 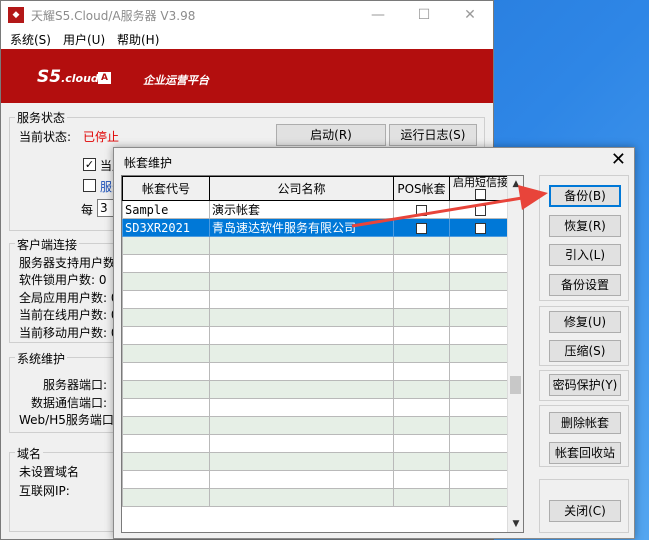 I want to click on status-label: 当前状态:, so click(x=45, y=137).